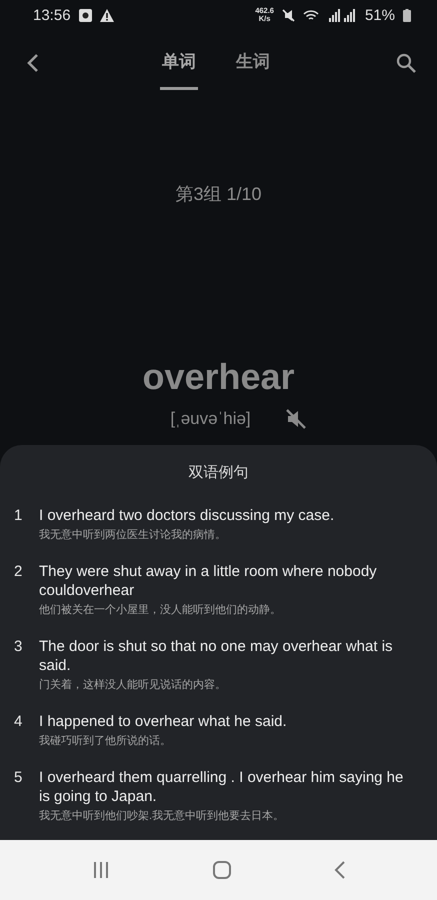 This screenshot has width=437, height=900. Describe the element at coordinates (341, 15) in the screenshot. I see `signal-icon` at that location.